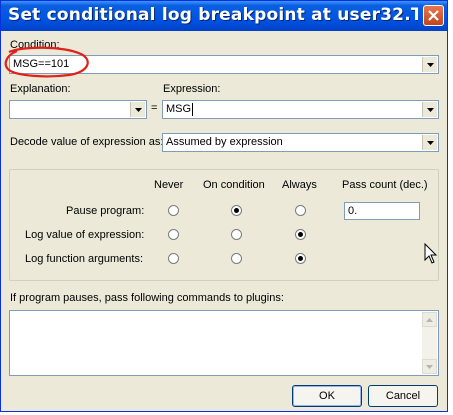 This screenshot has width=453, height=415. I want to click on condition-label: Condition:, so click(35, 45).